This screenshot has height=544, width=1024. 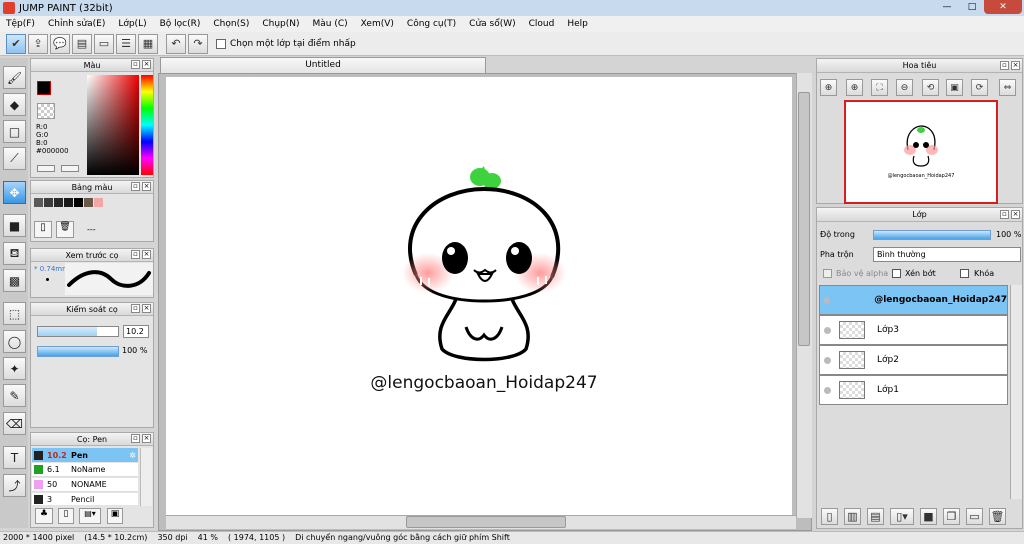 What do you see at coordinates (38, 43) in the screenshot?
I see `export-icon: ⇪` at bounding box center [38, 43].